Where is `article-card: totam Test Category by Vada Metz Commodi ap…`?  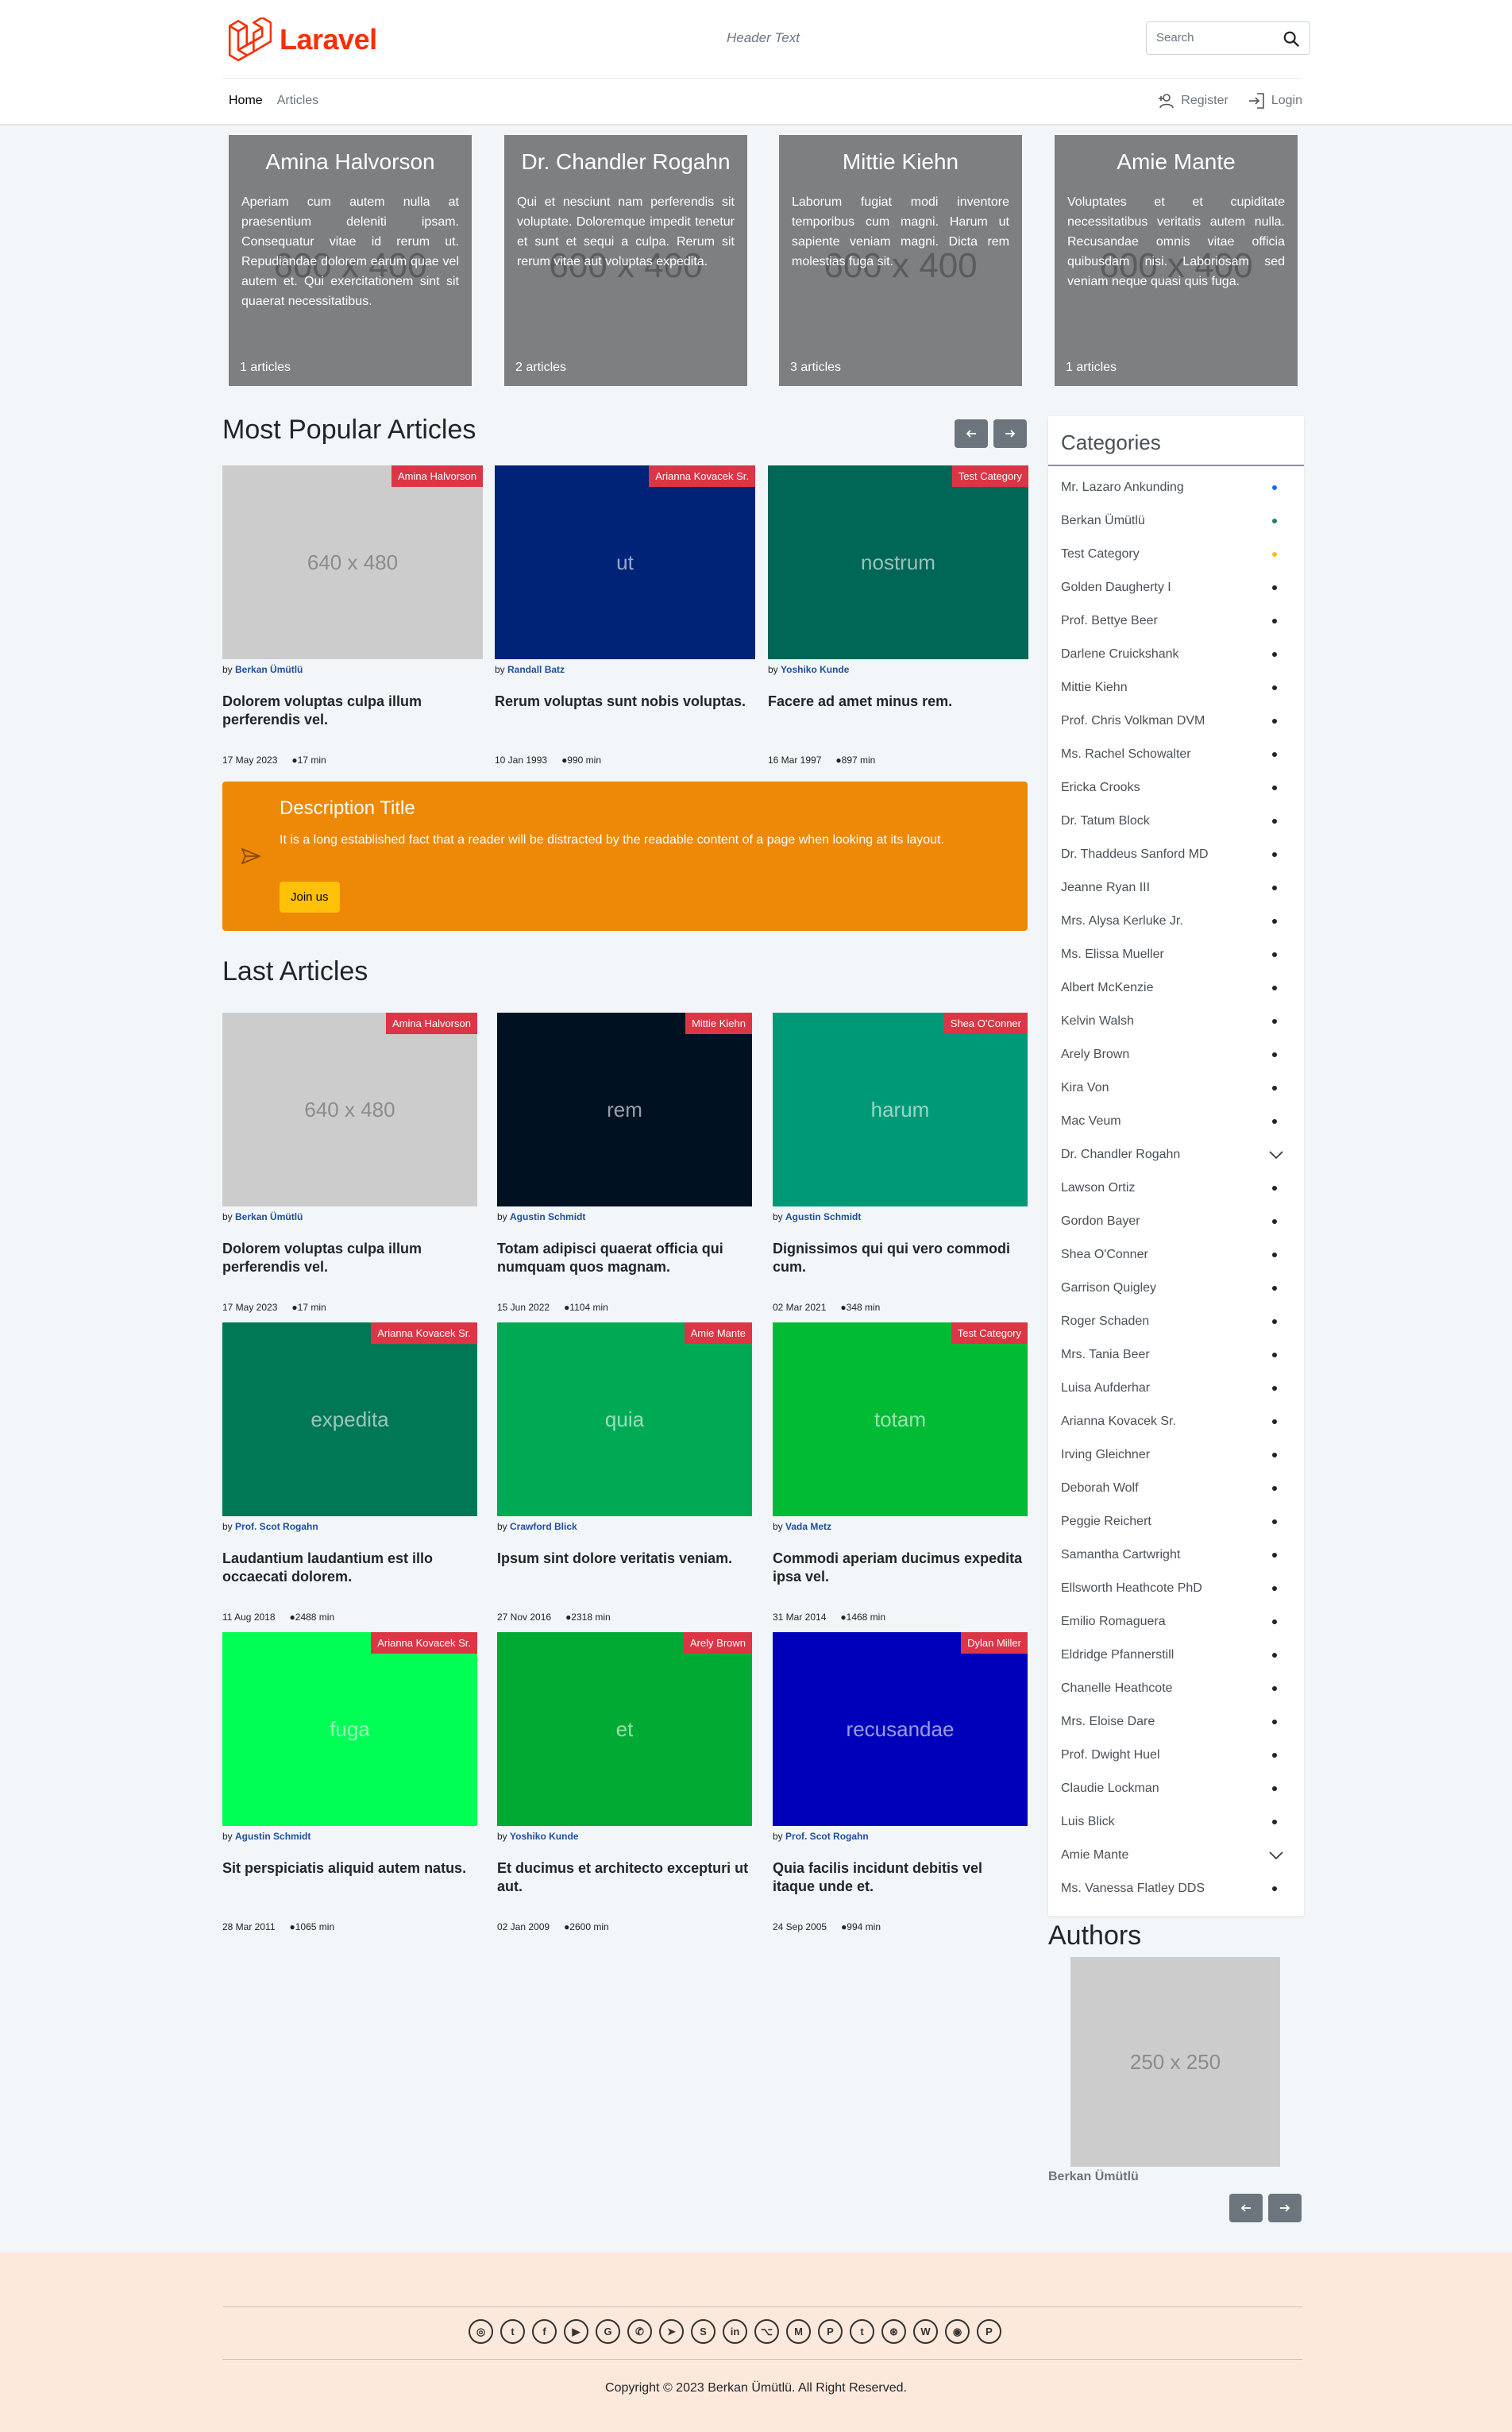 article-card: totam Test Category by Vada Metz Commodi ap… is located at coordinates (900, 1481).